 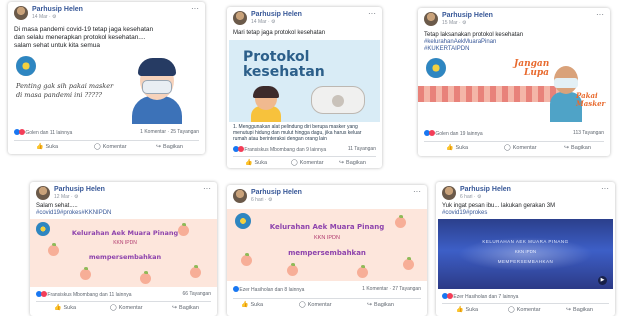 What do you see at coordinates (602, 280) in the screenshot?
I see `play-icon: ▶` at bounding box center [602, 280].